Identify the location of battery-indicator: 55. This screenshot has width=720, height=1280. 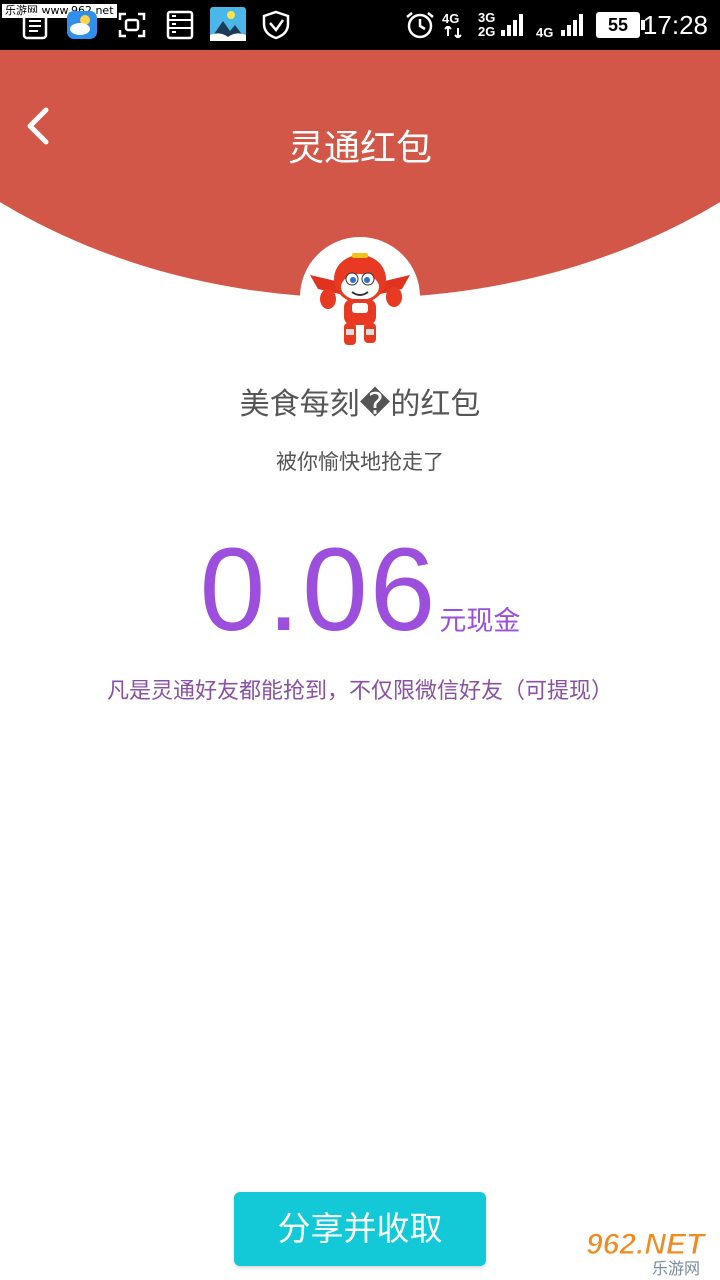
(620, 25).